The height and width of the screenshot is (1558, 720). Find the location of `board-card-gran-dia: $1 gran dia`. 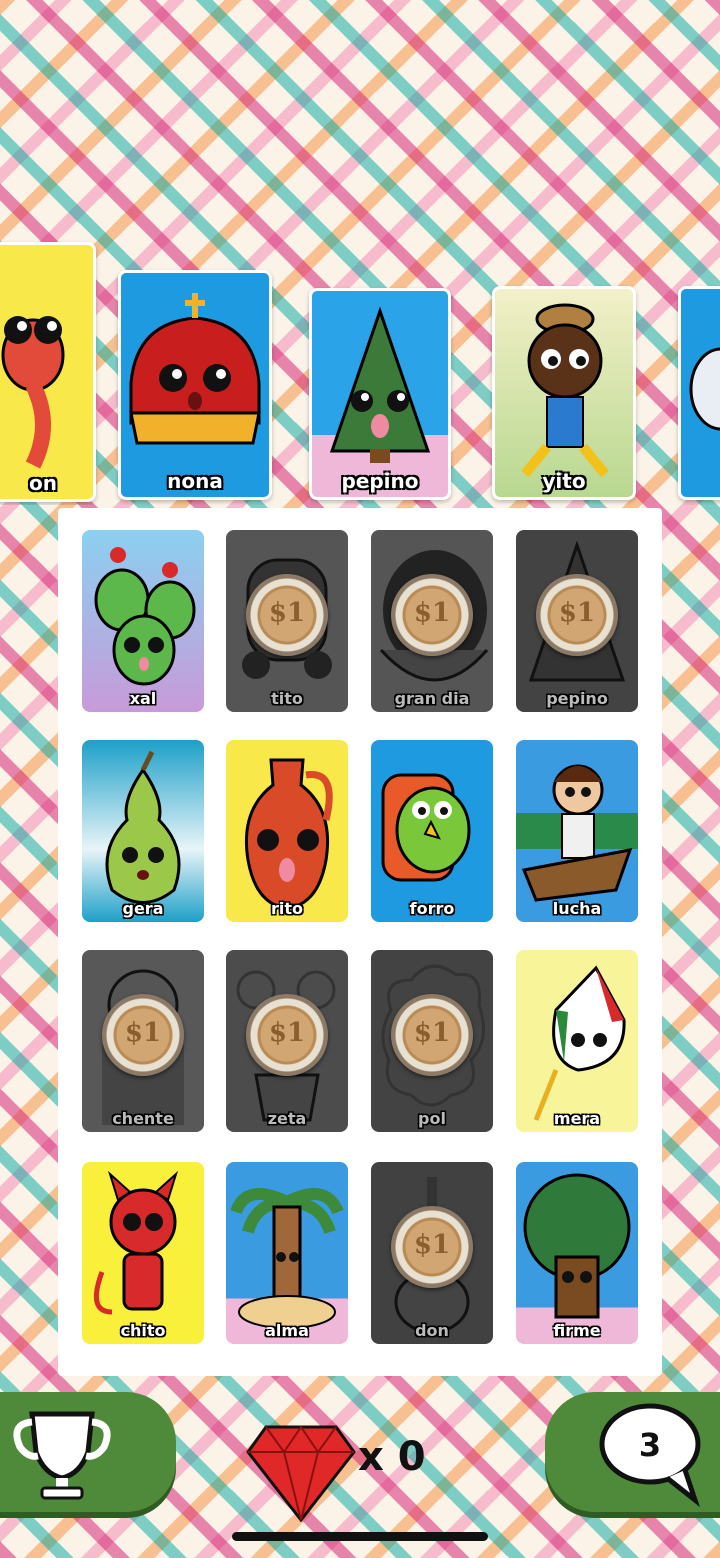

board-card-gran-dia: $1 gran dia is located at coordinates (432, 621).